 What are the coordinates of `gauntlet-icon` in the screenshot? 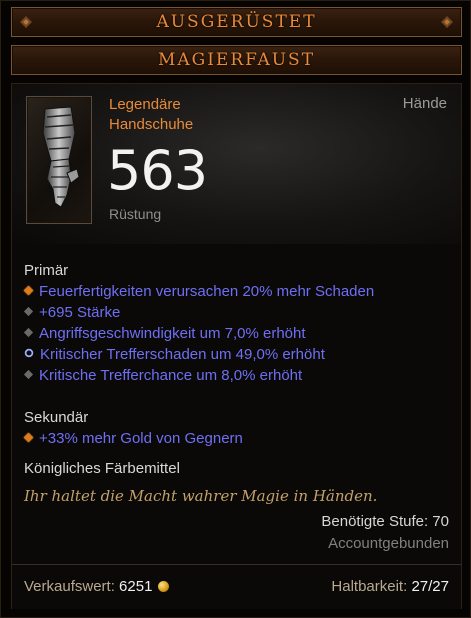 It's located at (61, 157).